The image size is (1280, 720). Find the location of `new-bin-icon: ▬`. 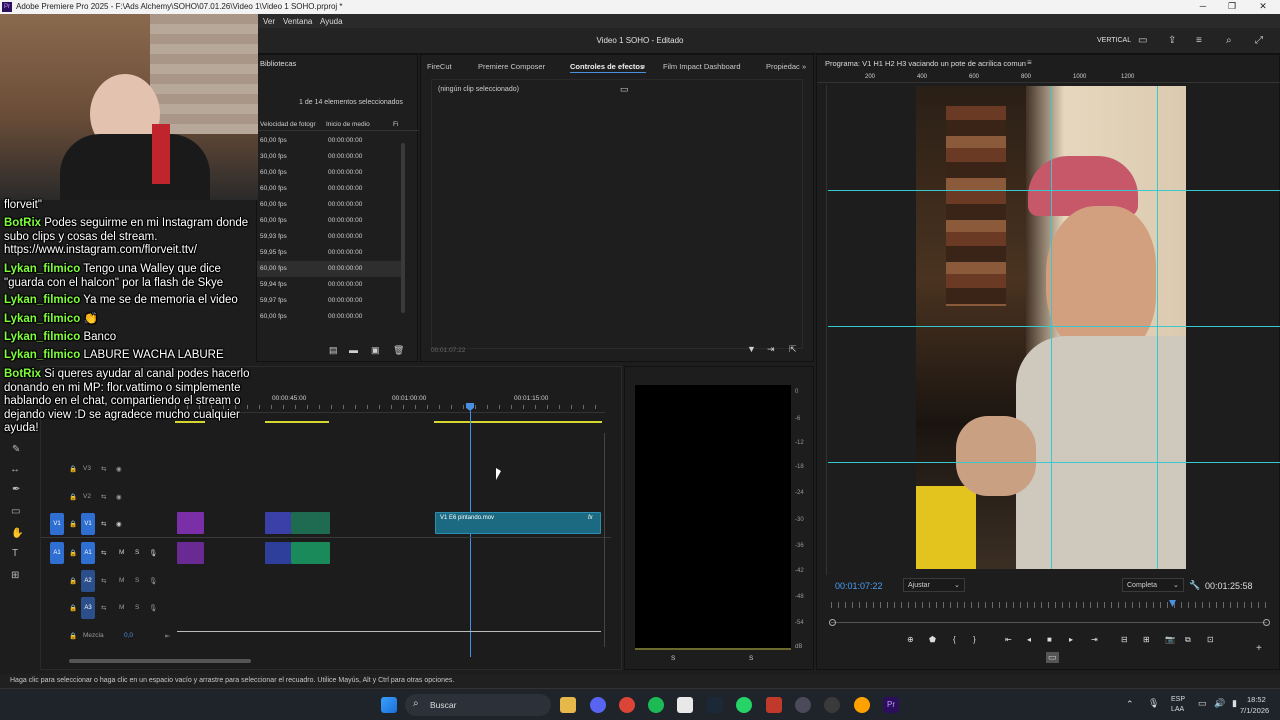

new-bin-icon: ▬ is located at coordinates (353, 350).